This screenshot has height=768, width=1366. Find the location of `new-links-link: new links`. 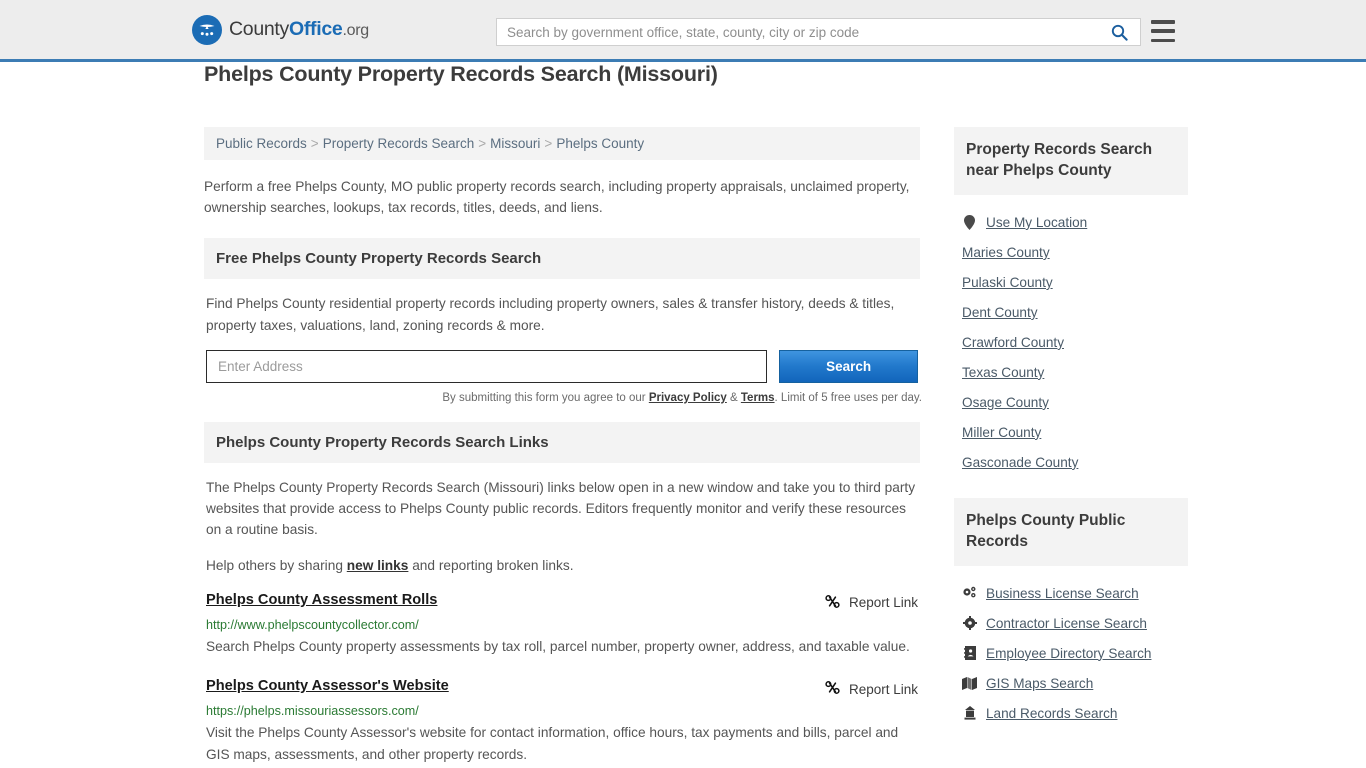

new-links-link: new links is located at coordinates (378, 565).